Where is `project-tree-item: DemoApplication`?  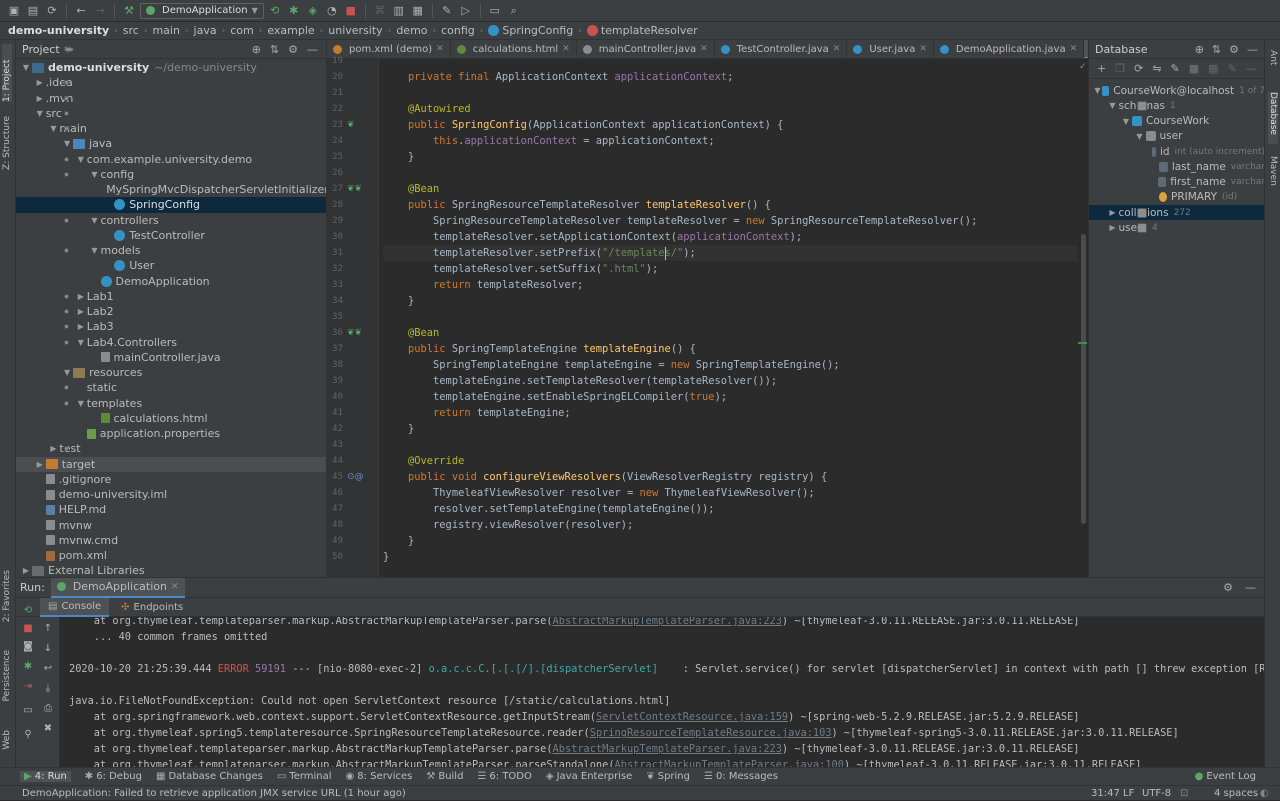 project-tree-item: DemoApplication is located at coordinates (171, 281).